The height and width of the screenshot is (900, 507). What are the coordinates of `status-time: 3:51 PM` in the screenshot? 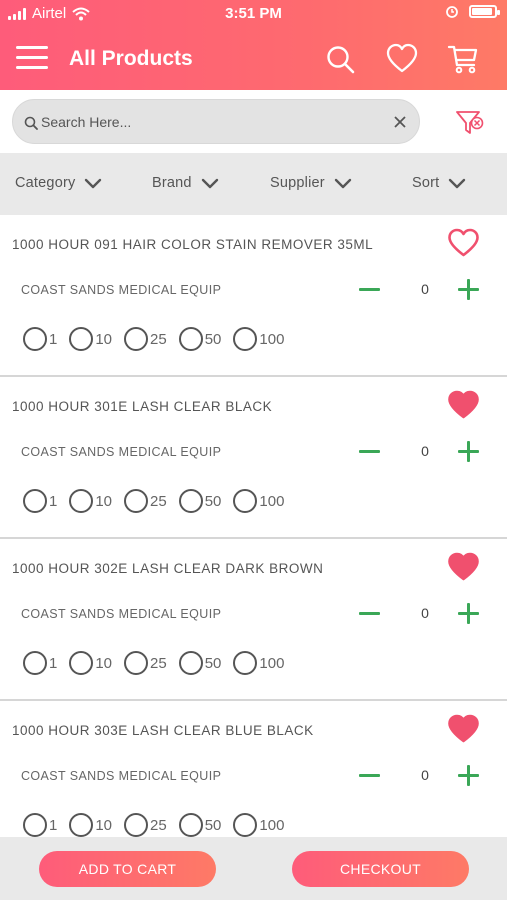 It's located at (253, 13).